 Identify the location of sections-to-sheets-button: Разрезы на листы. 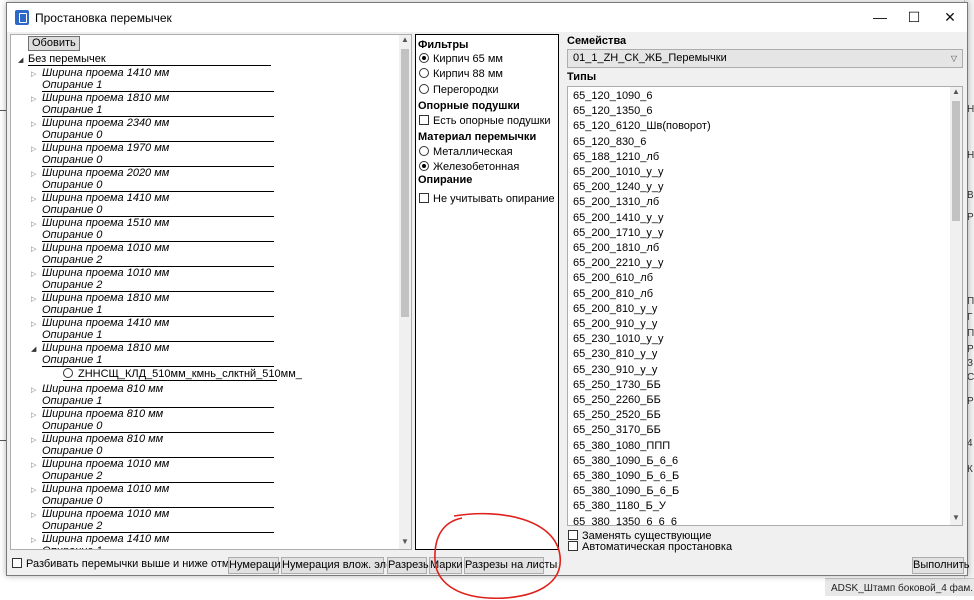
(510, 565).